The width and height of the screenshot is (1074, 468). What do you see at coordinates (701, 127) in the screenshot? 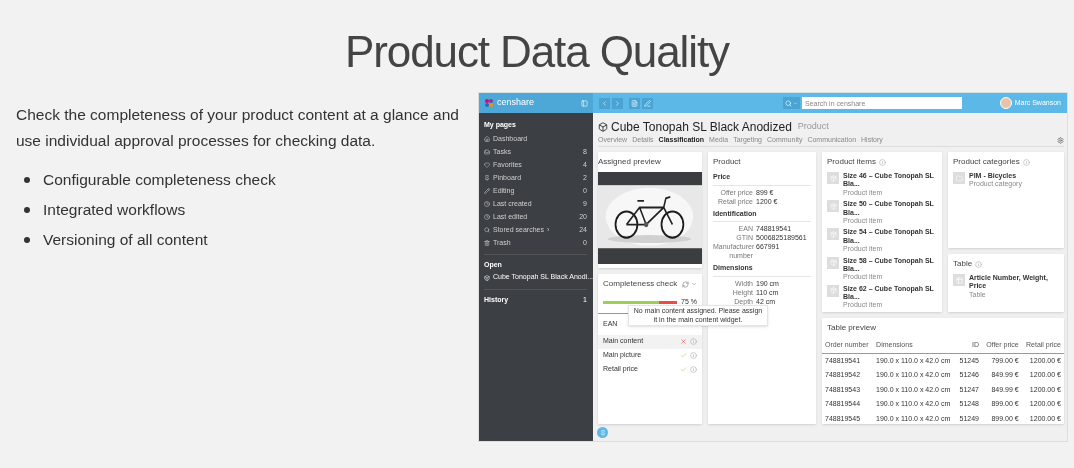
I see `asset-title: Cube Tonopah SL Black Anodized` at bounding box center [701, 127].